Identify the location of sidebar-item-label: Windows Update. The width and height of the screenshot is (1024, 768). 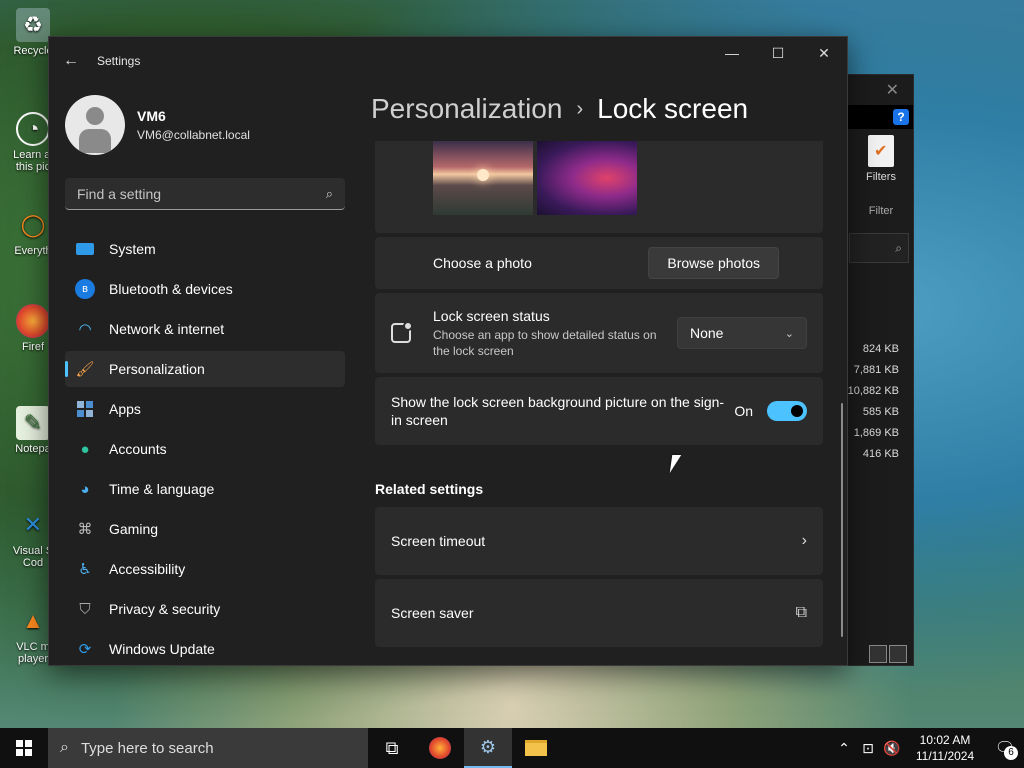
(162, 649).